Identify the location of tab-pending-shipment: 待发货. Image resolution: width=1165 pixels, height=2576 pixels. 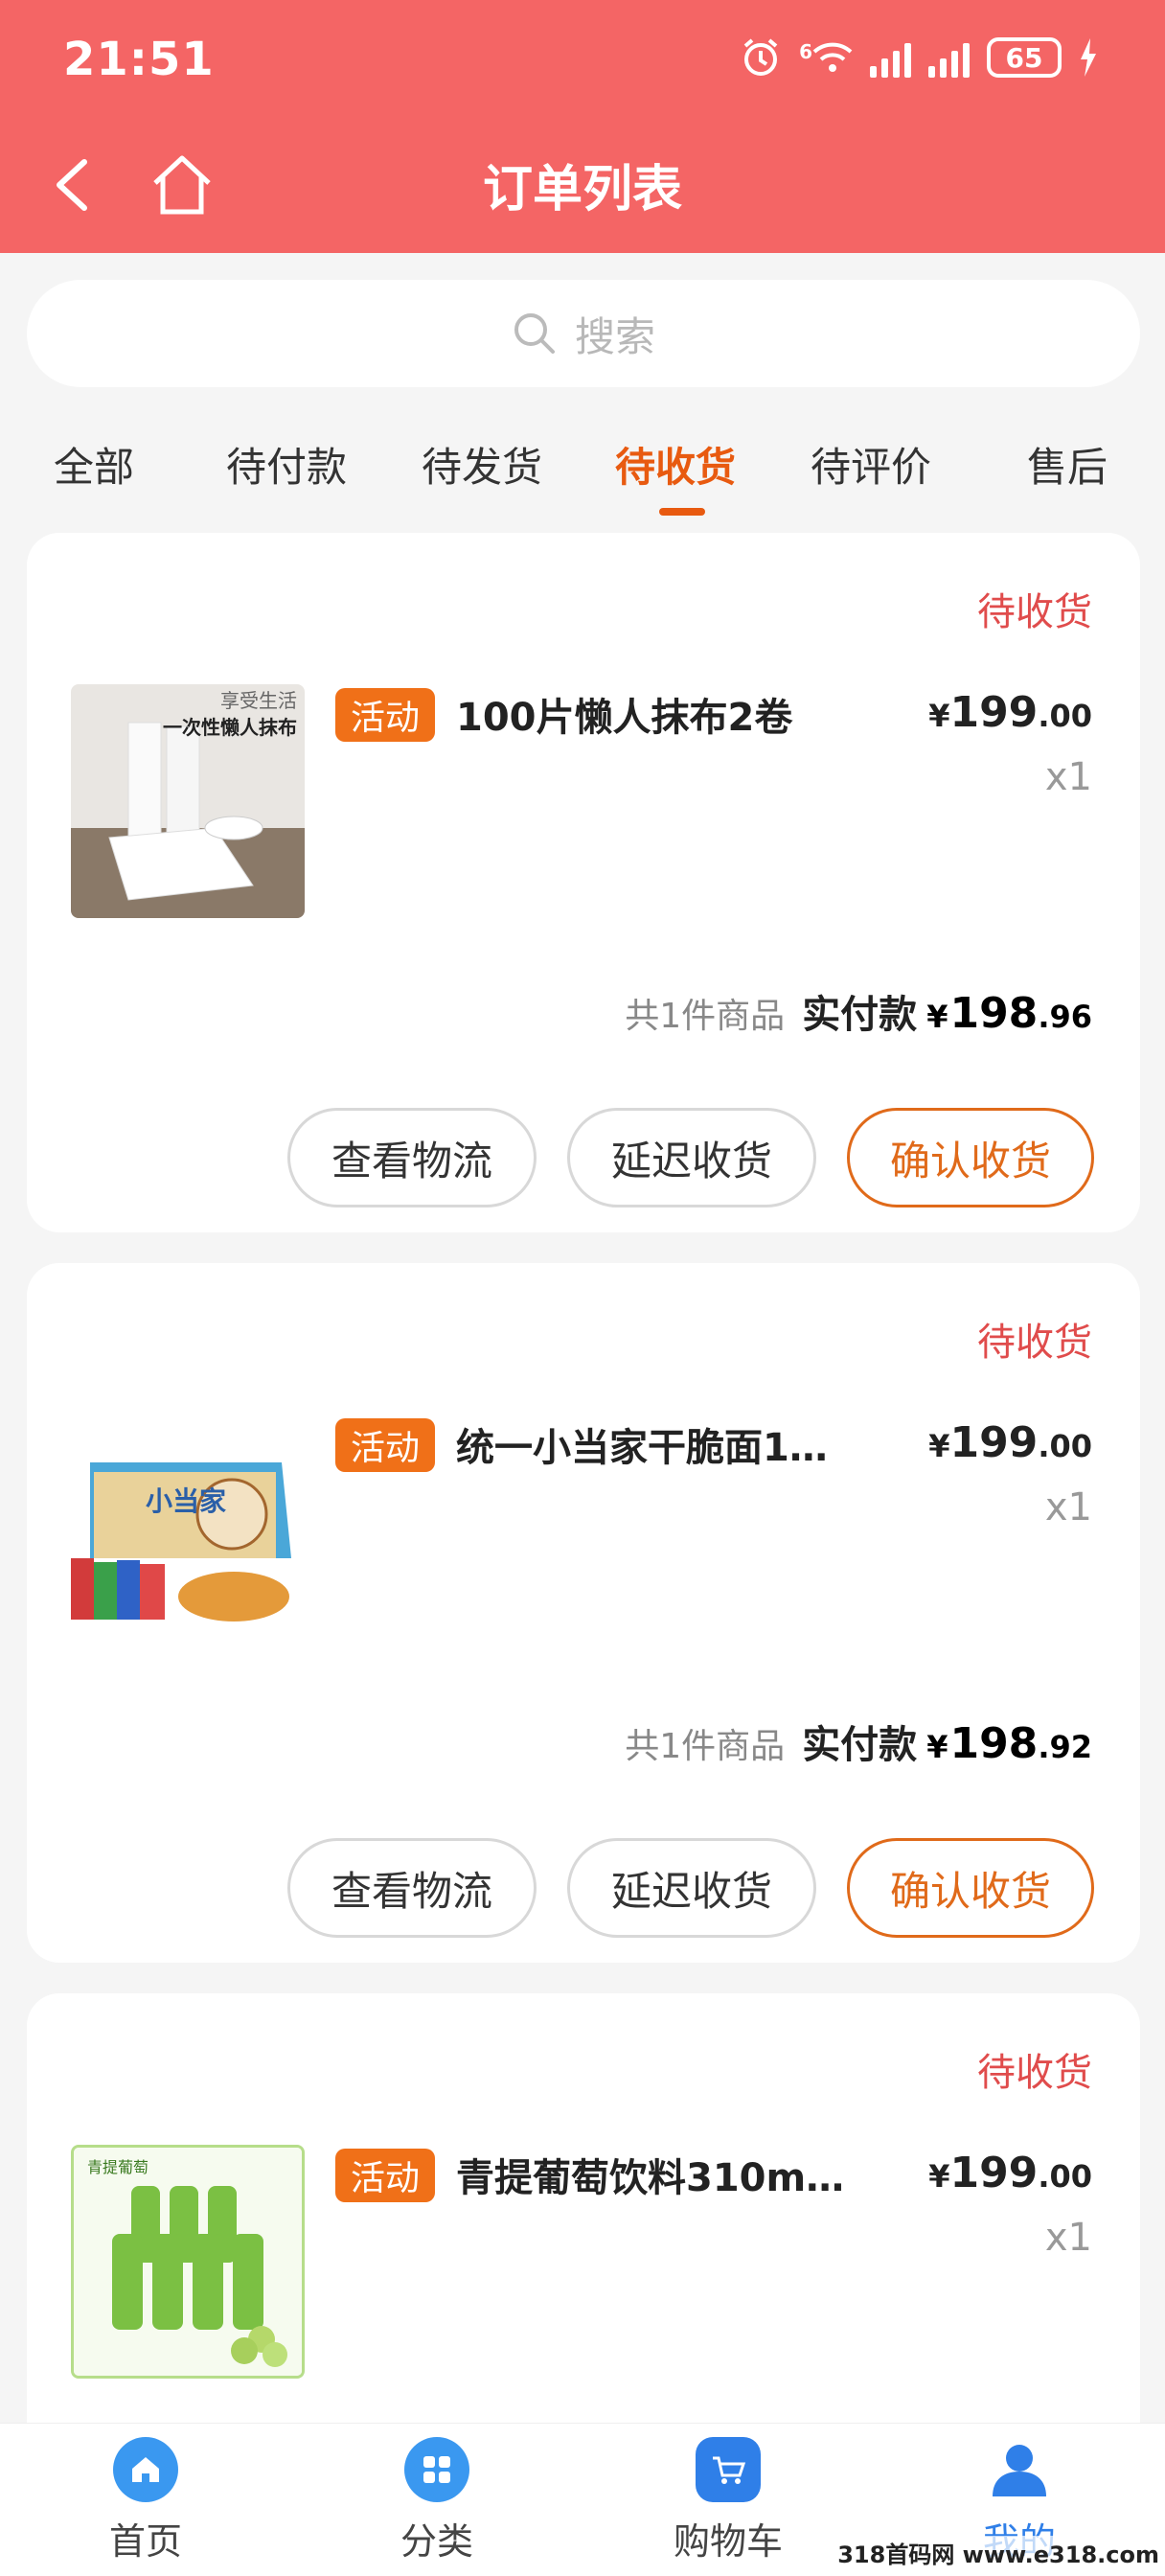
(482, 464).